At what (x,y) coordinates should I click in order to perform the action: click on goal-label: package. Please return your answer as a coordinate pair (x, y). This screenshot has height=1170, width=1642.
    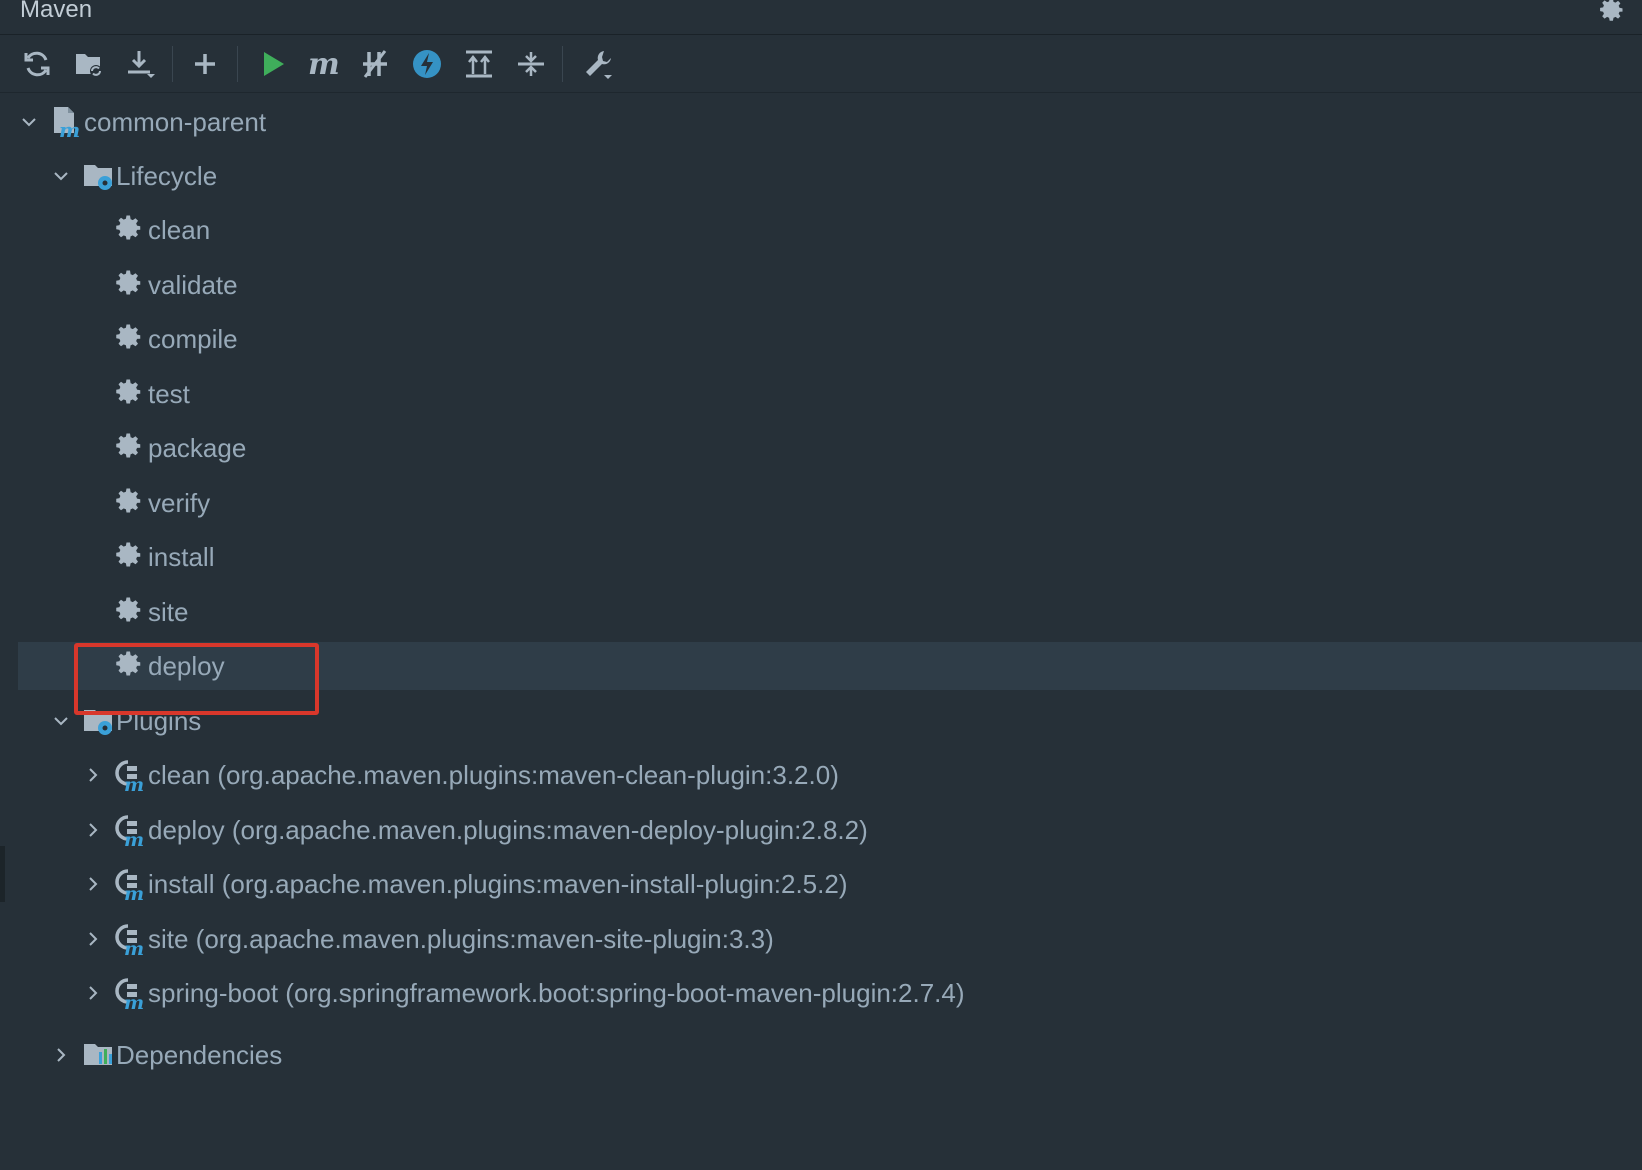
    Looking at the image, I should click on (197, 448).